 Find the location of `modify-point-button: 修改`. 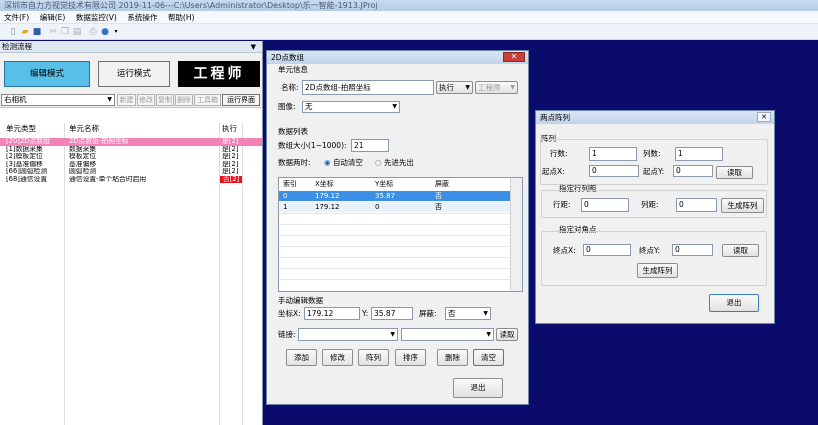

modify-point-button: 修改 is located at coordinates (337, 357).